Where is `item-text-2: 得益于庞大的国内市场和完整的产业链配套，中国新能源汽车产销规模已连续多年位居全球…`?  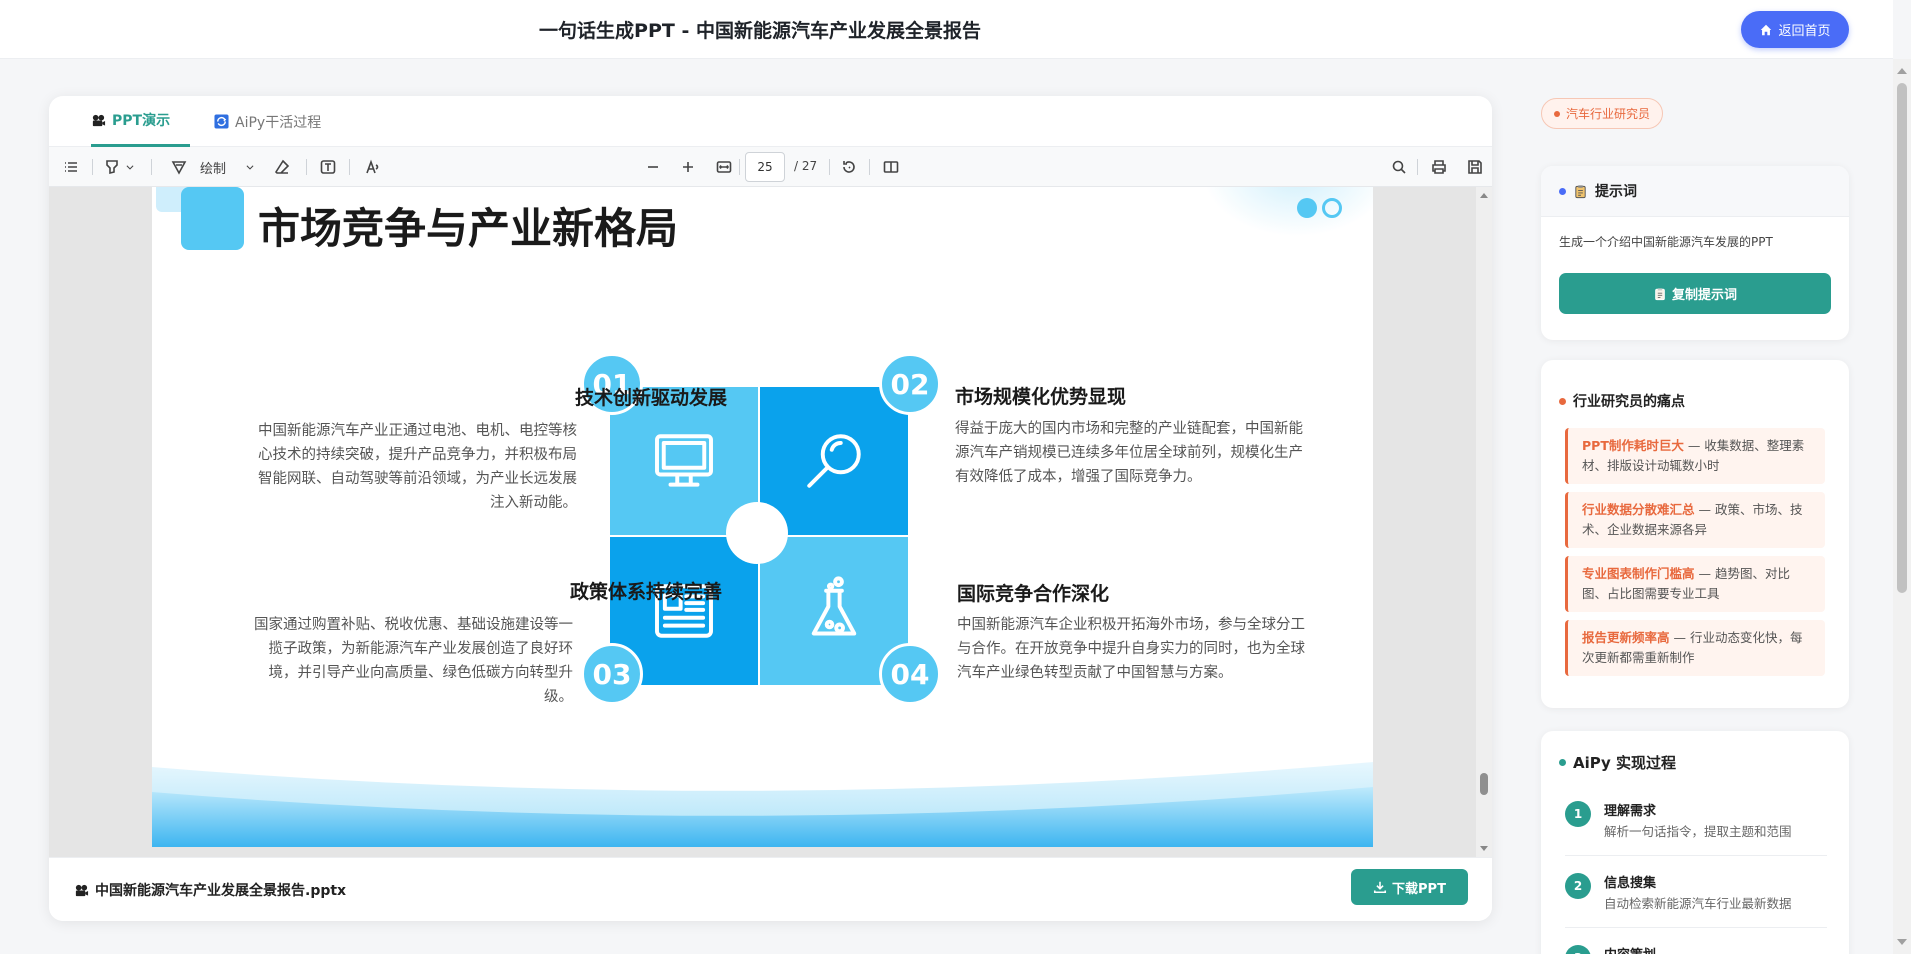 item-text-2: 得益于庞大的国内市场和完整的产业链配套，中国新能源汽车产销规模已连续多年位居全球… is located at coordinates (1129, 453).